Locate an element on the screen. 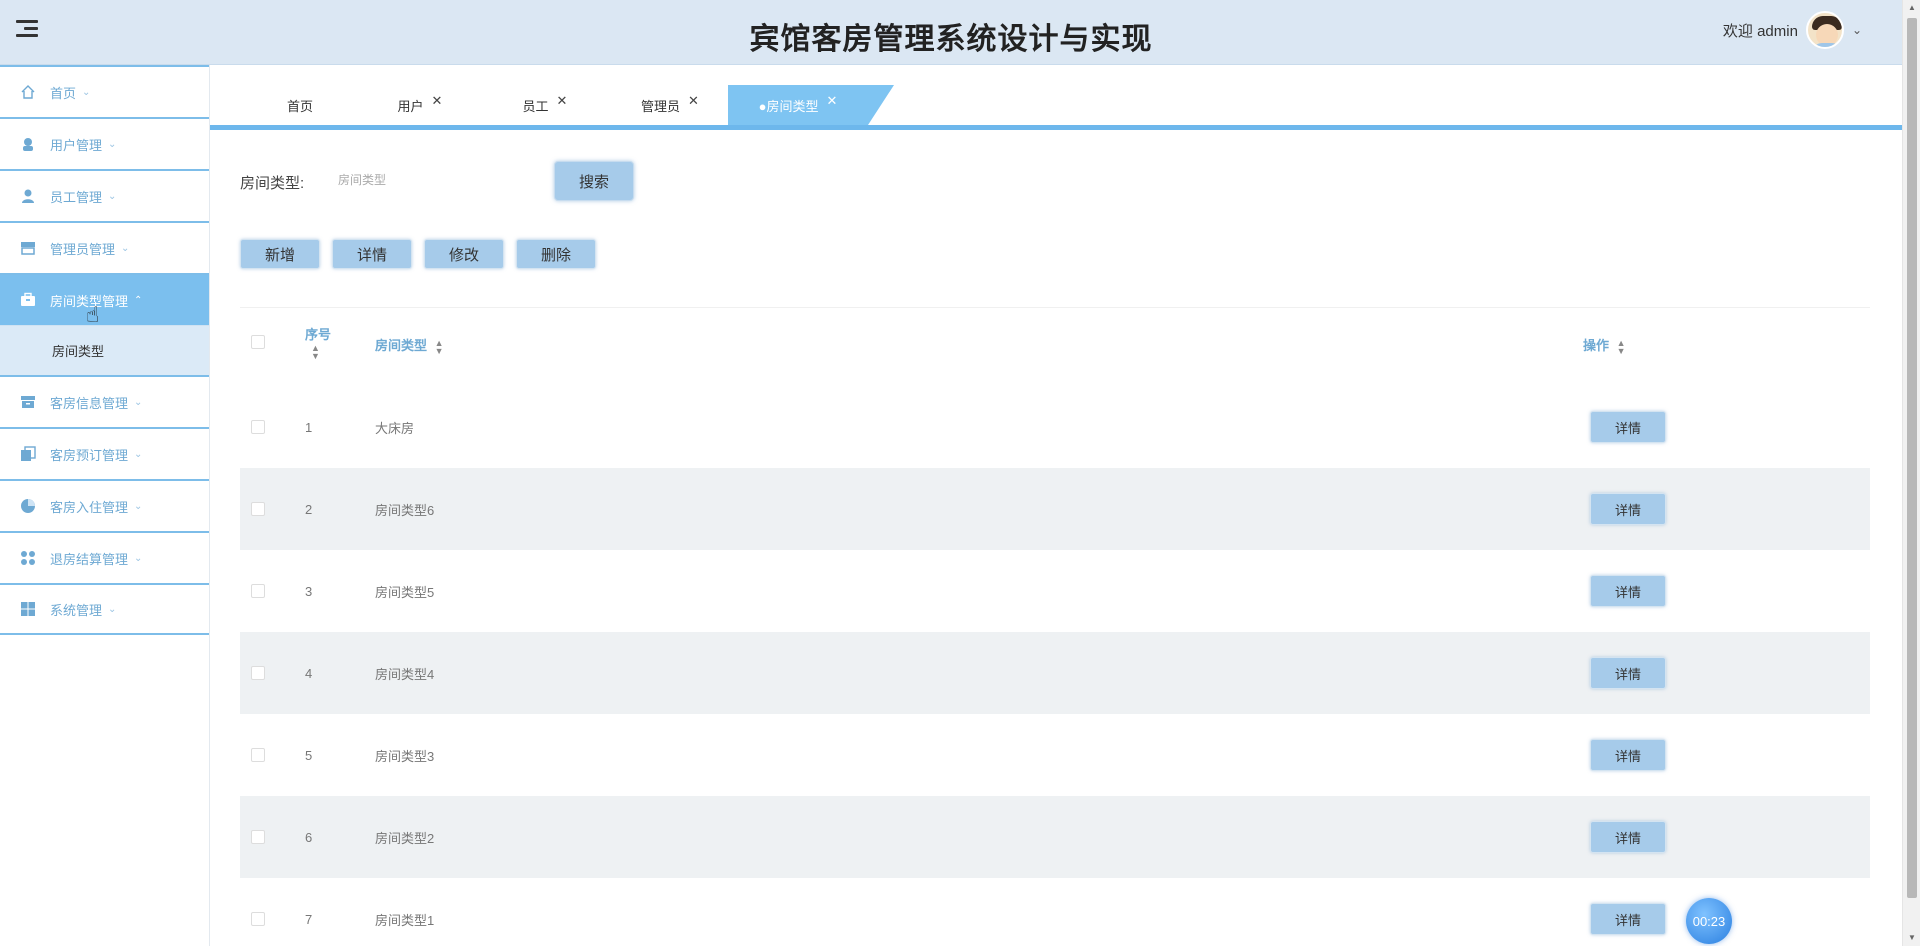  search-label: 房间类型: is located at coordinates (272, 183).